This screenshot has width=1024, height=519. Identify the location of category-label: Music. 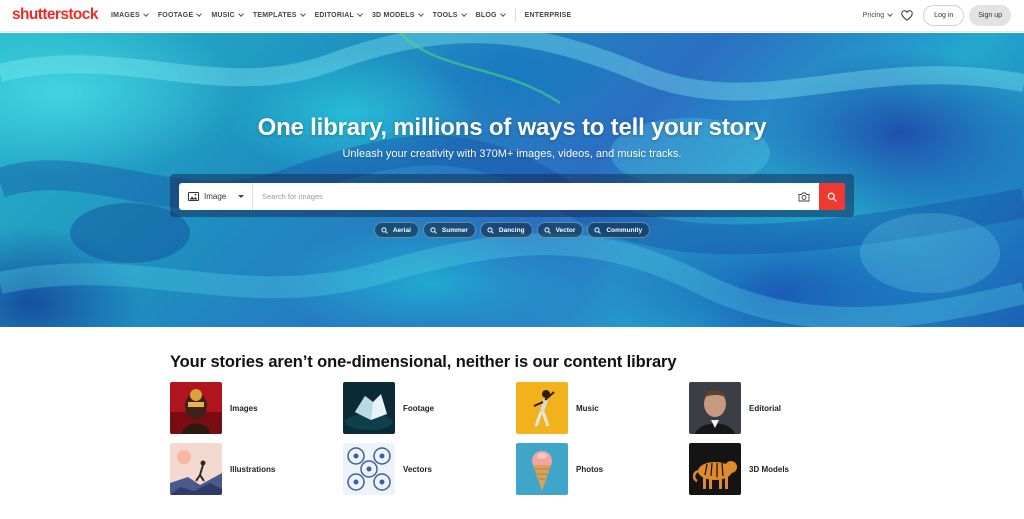
(587, 408).